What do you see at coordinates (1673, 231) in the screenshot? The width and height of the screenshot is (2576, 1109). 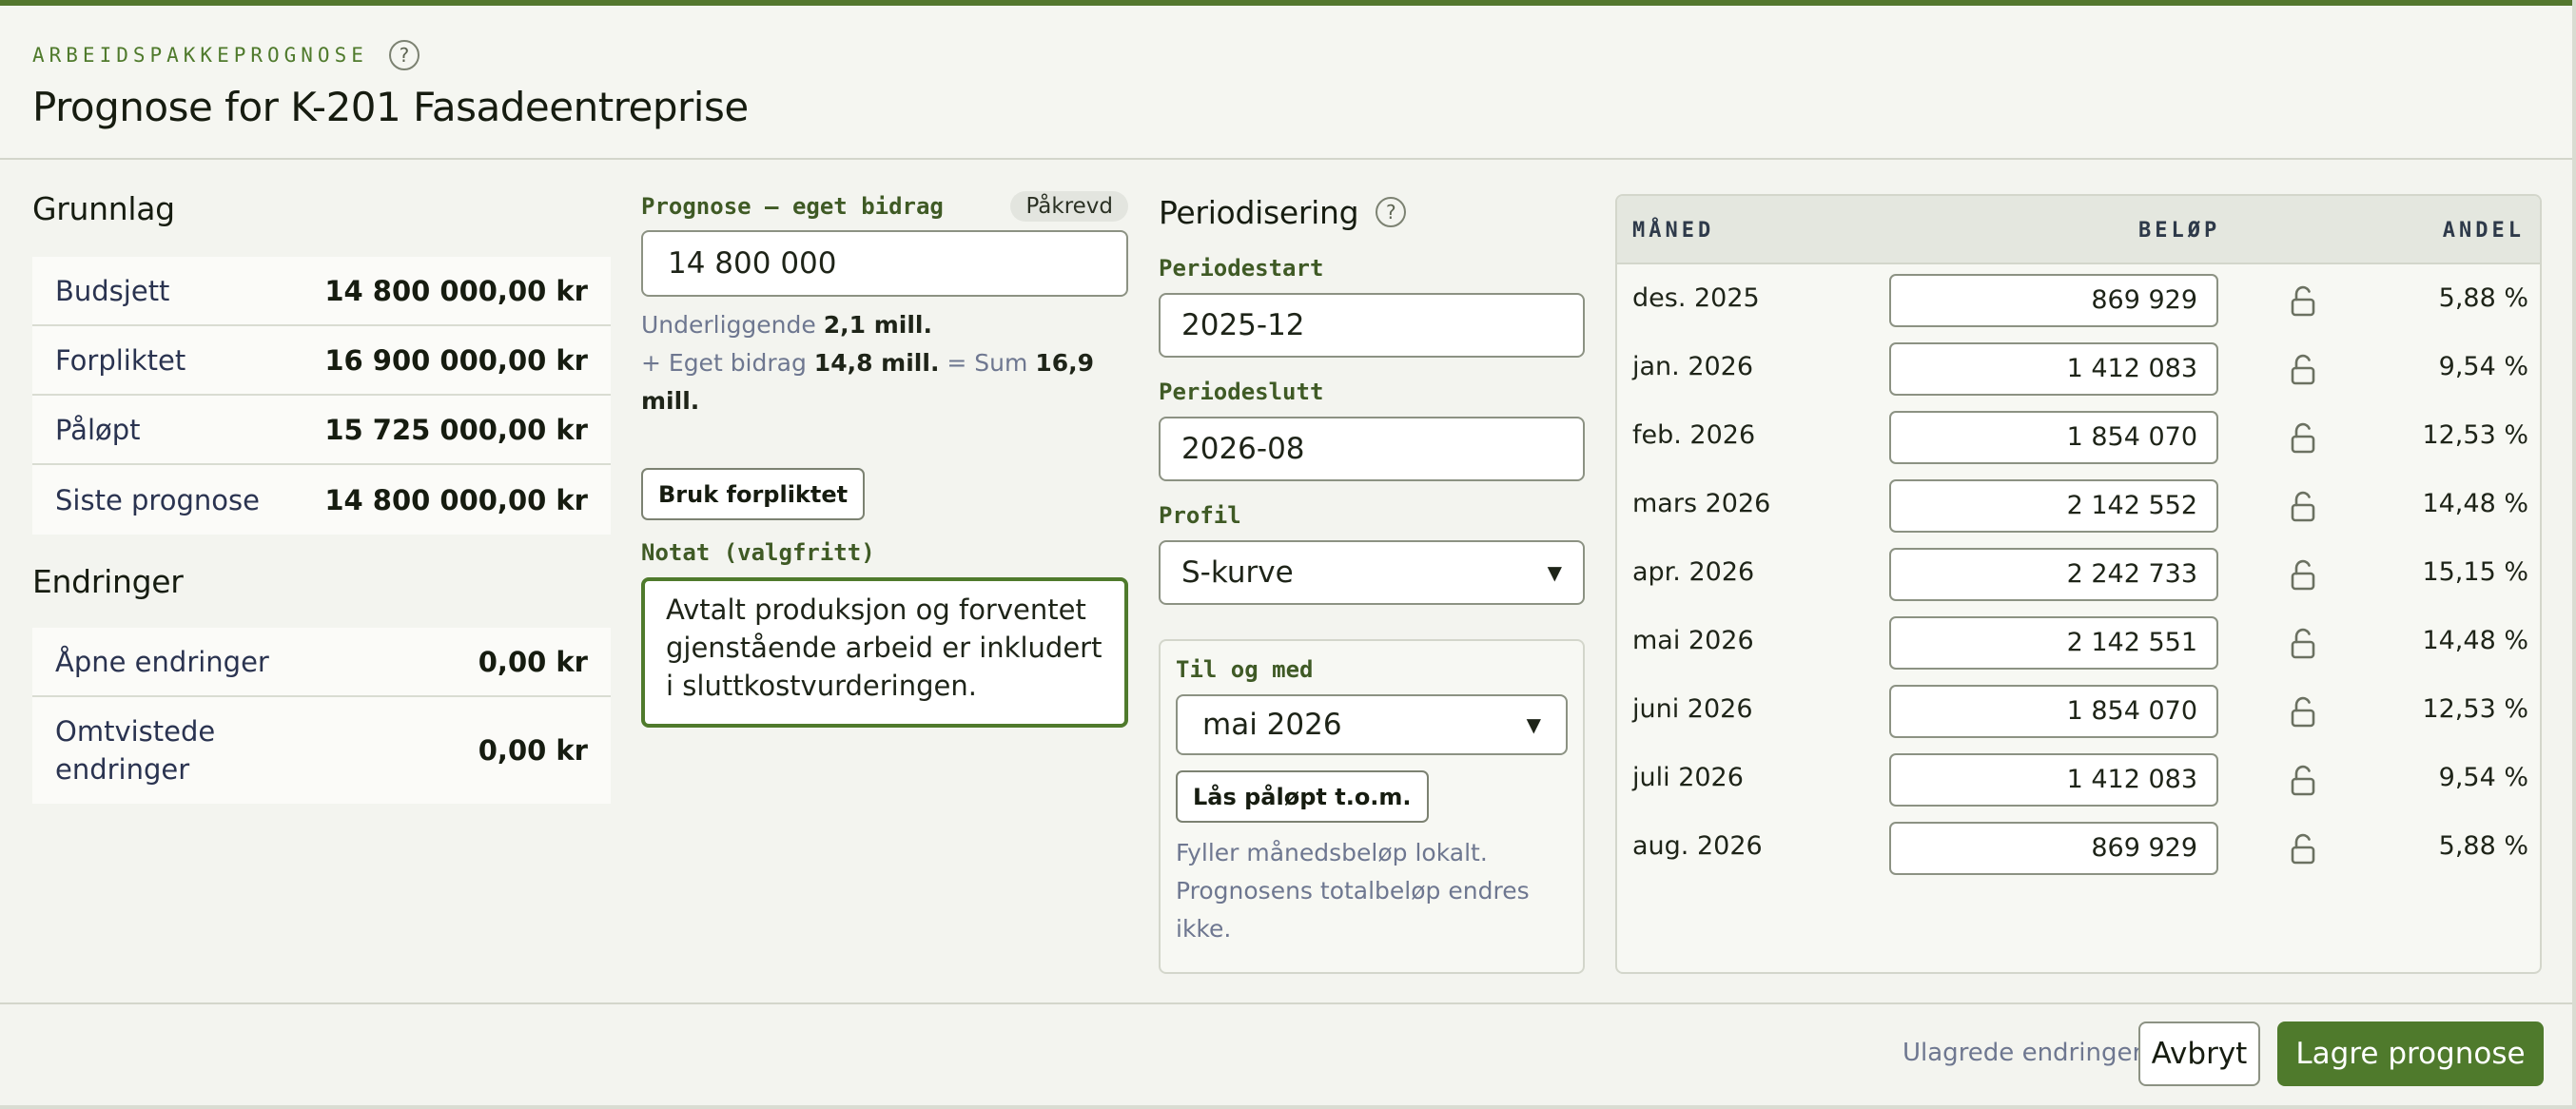 I see `col-month-header: MÅNED` at bounding box center [1673, 231].